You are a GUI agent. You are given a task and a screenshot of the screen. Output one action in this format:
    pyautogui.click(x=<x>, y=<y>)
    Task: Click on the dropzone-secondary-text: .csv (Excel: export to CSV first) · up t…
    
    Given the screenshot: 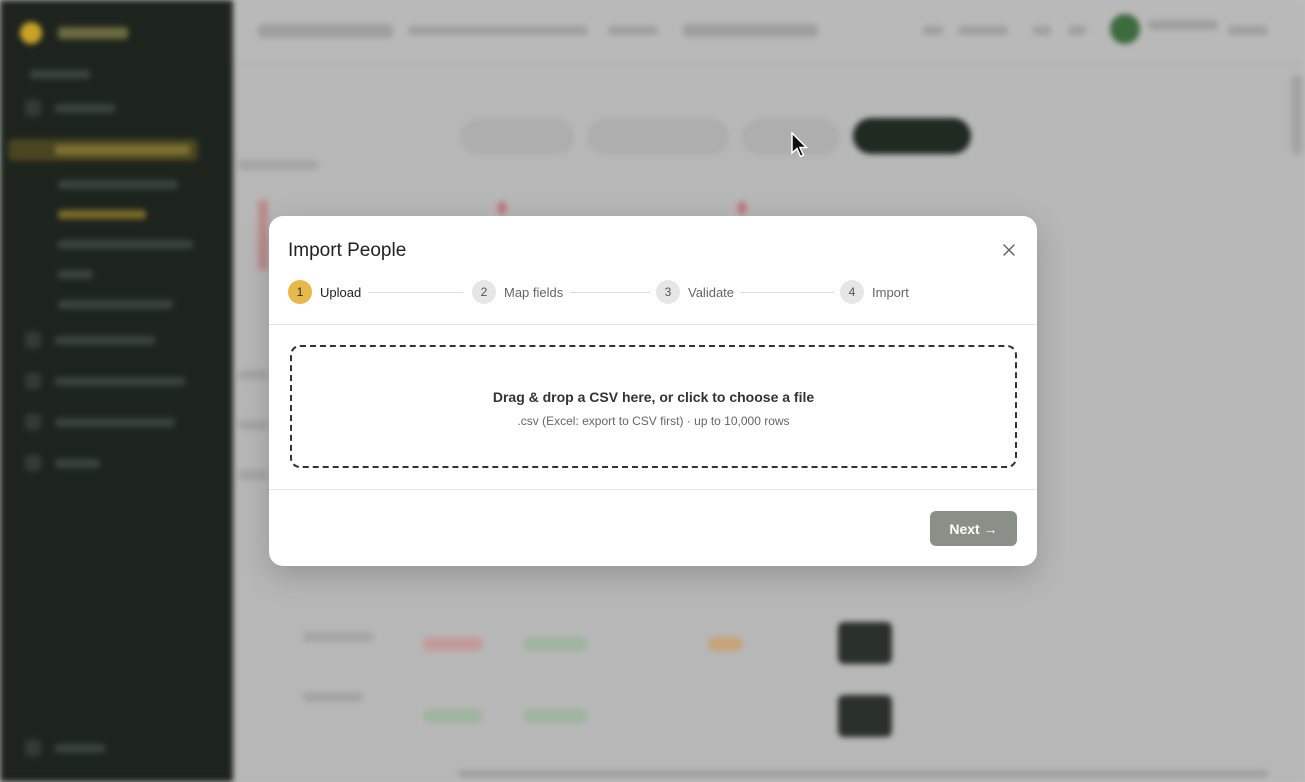 What is the action you would take?
    pyautogui.click(x=653, y=421)
    